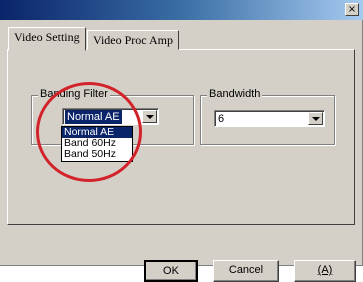 The image size is (363, 282). What do you see at coordinates (352, 9) in the screenshot?
I see `close-button: ×` at bounding box center [352, 9].